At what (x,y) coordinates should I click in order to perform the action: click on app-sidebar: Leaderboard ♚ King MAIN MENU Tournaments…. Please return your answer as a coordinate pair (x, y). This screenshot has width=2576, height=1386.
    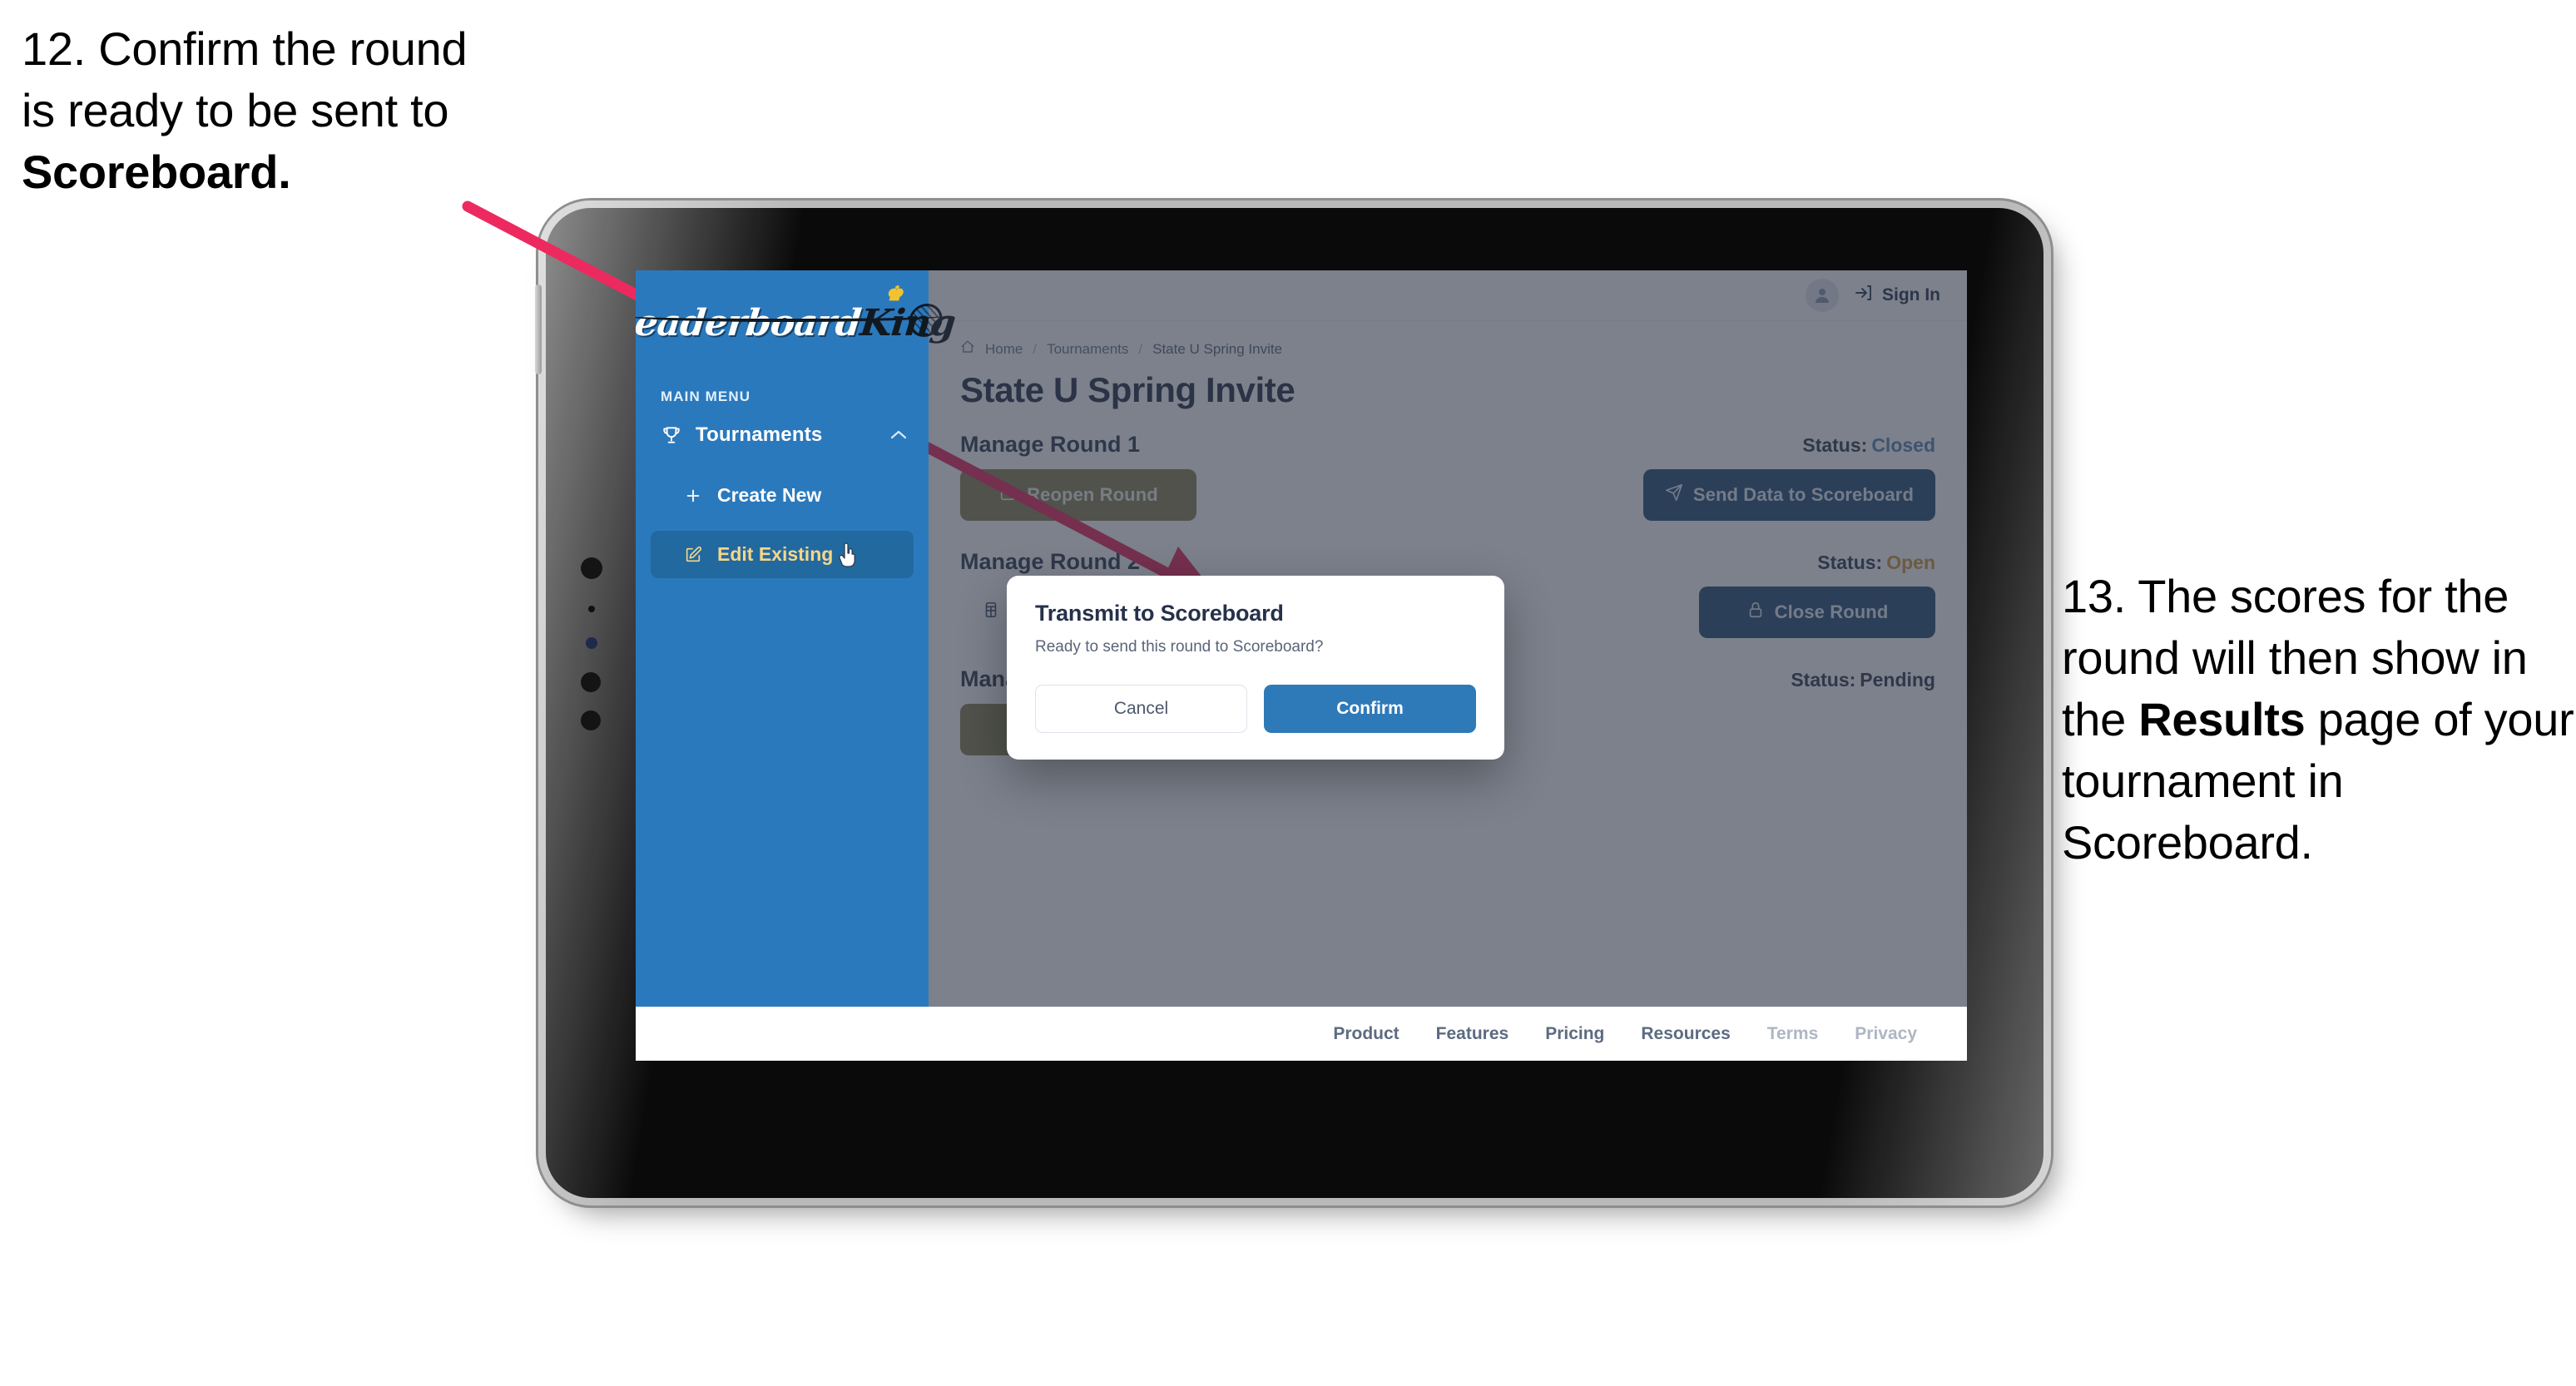
    Looking at the image, I should click on (797, 638).